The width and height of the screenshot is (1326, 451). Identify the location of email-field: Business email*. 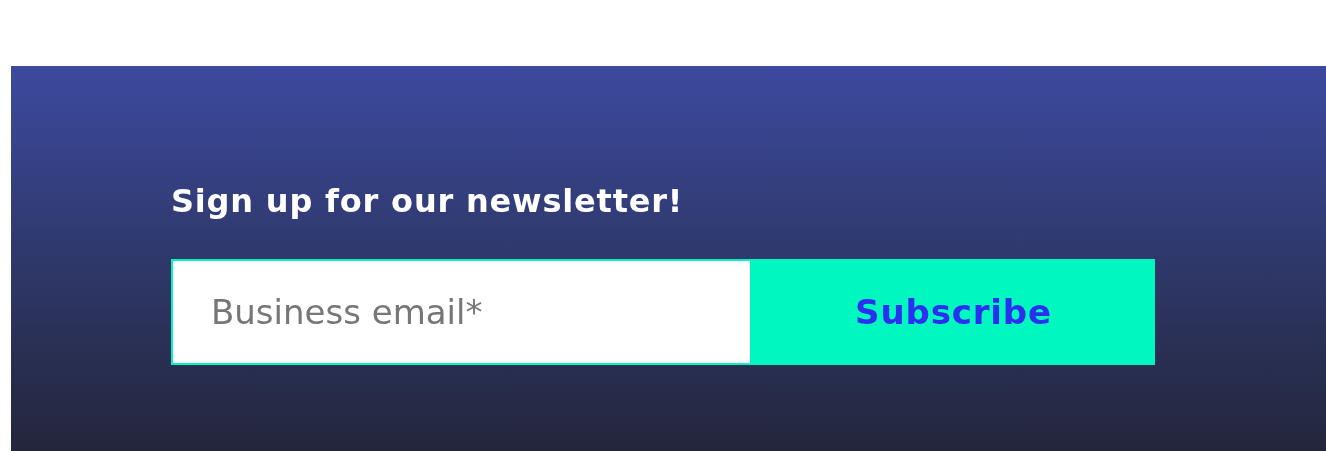
(461, 312).